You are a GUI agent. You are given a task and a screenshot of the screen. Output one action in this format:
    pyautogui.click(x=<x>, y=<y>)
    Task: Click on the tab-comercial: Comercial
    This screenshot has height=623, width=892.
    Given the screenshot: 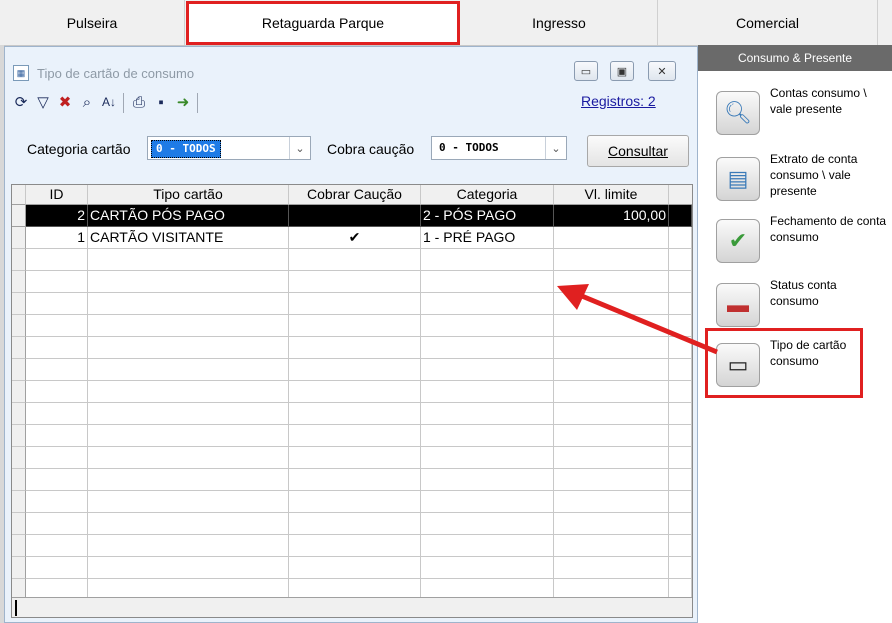 What is the action you would take?
    pyautogui.click(x=768, y=22)
    